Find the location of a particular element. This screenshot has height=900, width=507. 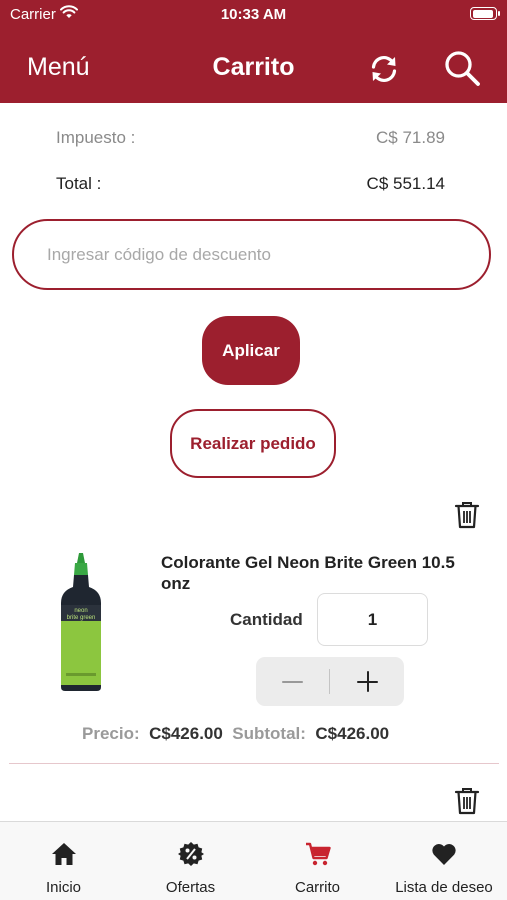

tax-value: C$ 71.89 is located at coordinates (410, 137).